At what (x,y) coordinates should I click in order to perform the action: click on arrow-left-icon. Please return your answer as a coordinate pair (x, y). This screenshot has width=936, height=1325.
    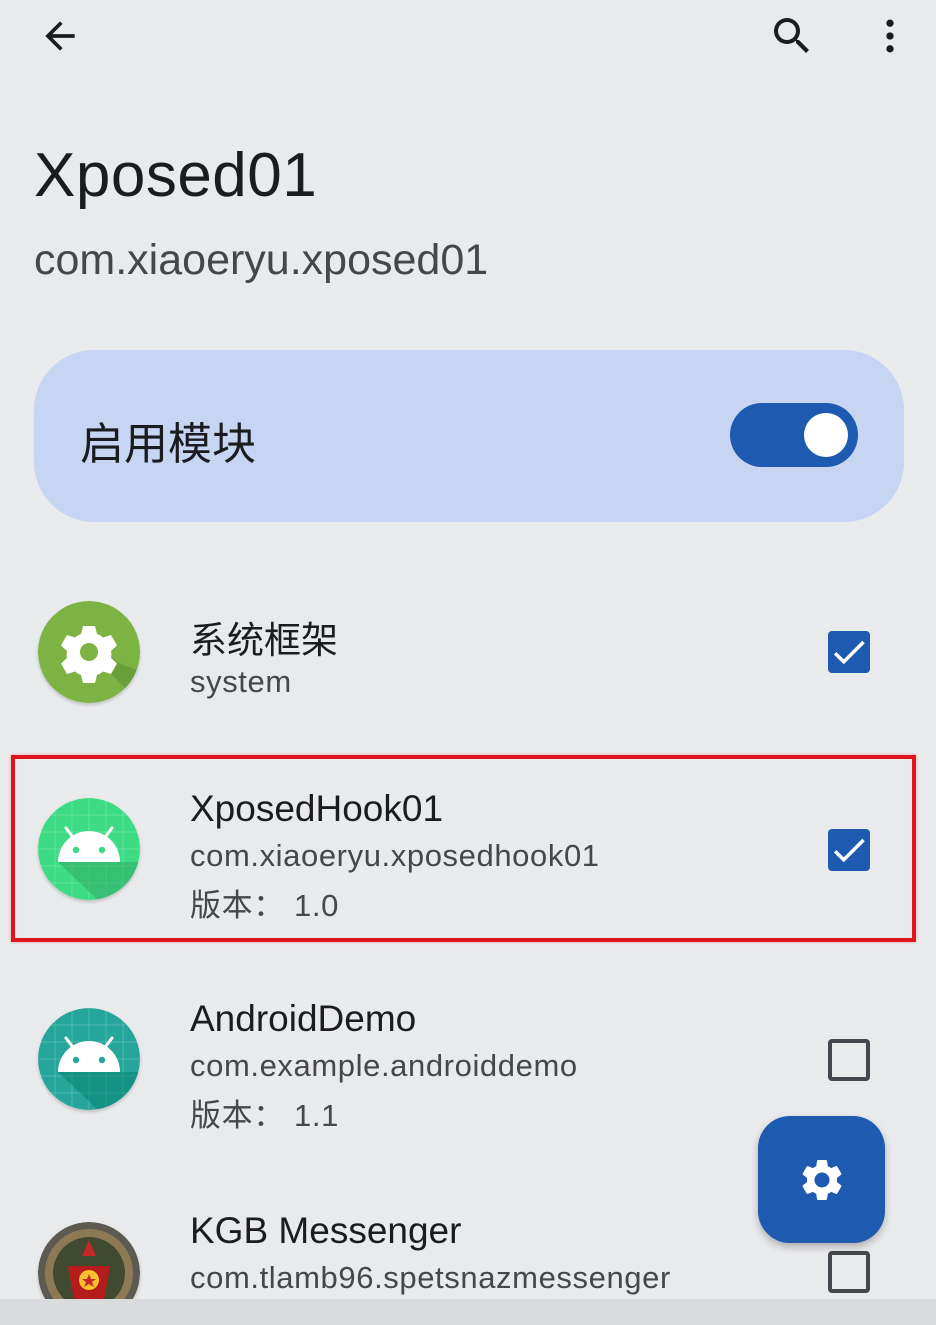
    Looking at the image, I should click on (60, 36).